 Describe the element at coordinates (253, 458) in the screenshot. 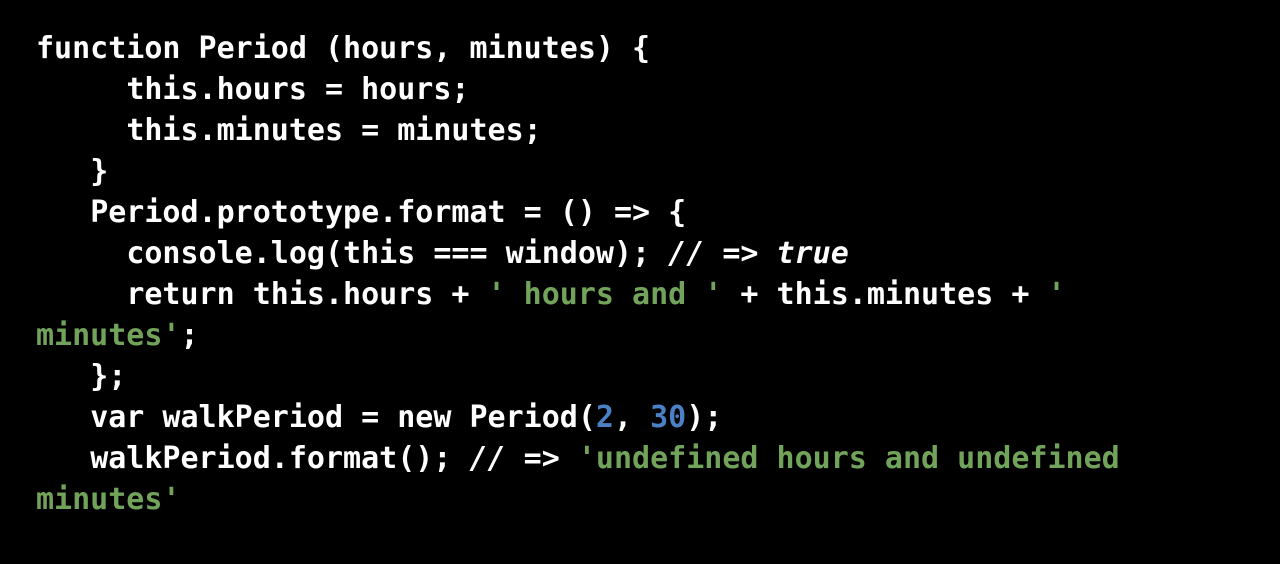

I see `code-token-plain: walkPeriod.format();` at that location.